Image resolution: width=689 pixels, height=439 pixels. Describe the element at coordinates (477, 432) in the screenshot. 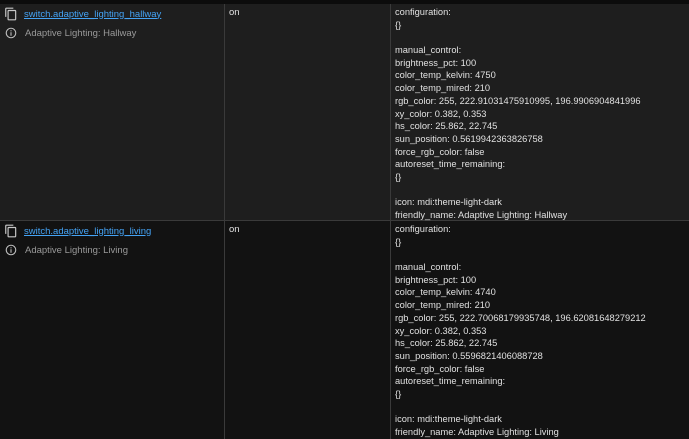

I see `attribute-line: friendly_name: Adaptive Lighting: Living` at that location.